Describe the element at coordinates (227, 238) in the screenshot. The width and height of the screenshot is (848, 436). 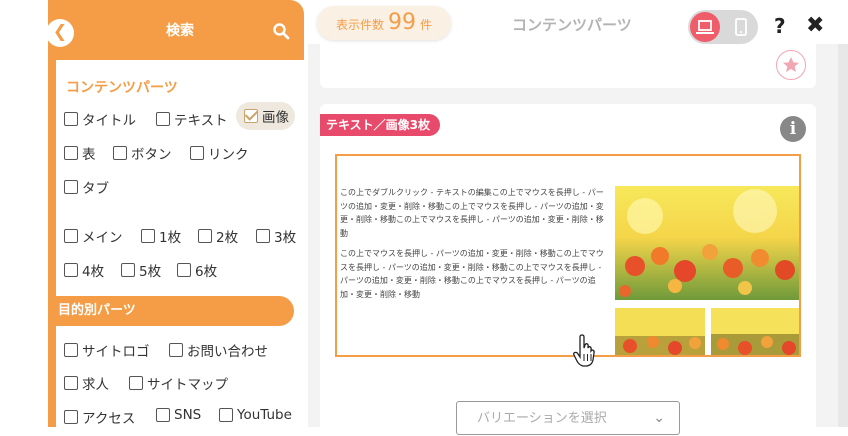
I see `filter-label: 2枚` at that location.